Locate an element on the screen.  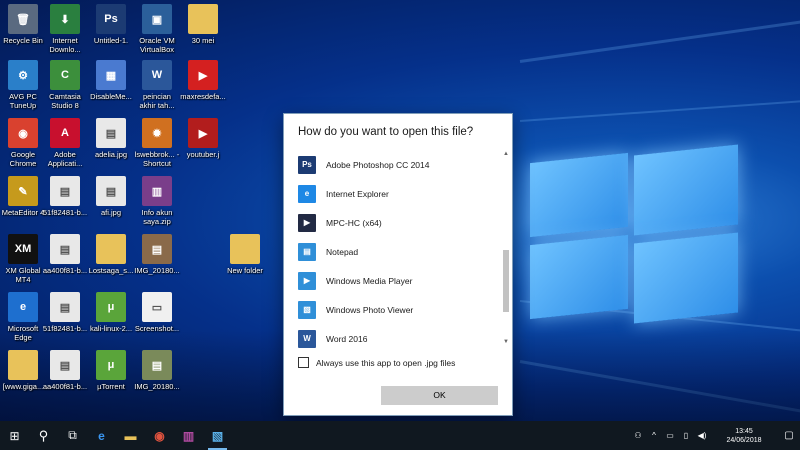
ok-button: OK is located at coordinates (439, 395).